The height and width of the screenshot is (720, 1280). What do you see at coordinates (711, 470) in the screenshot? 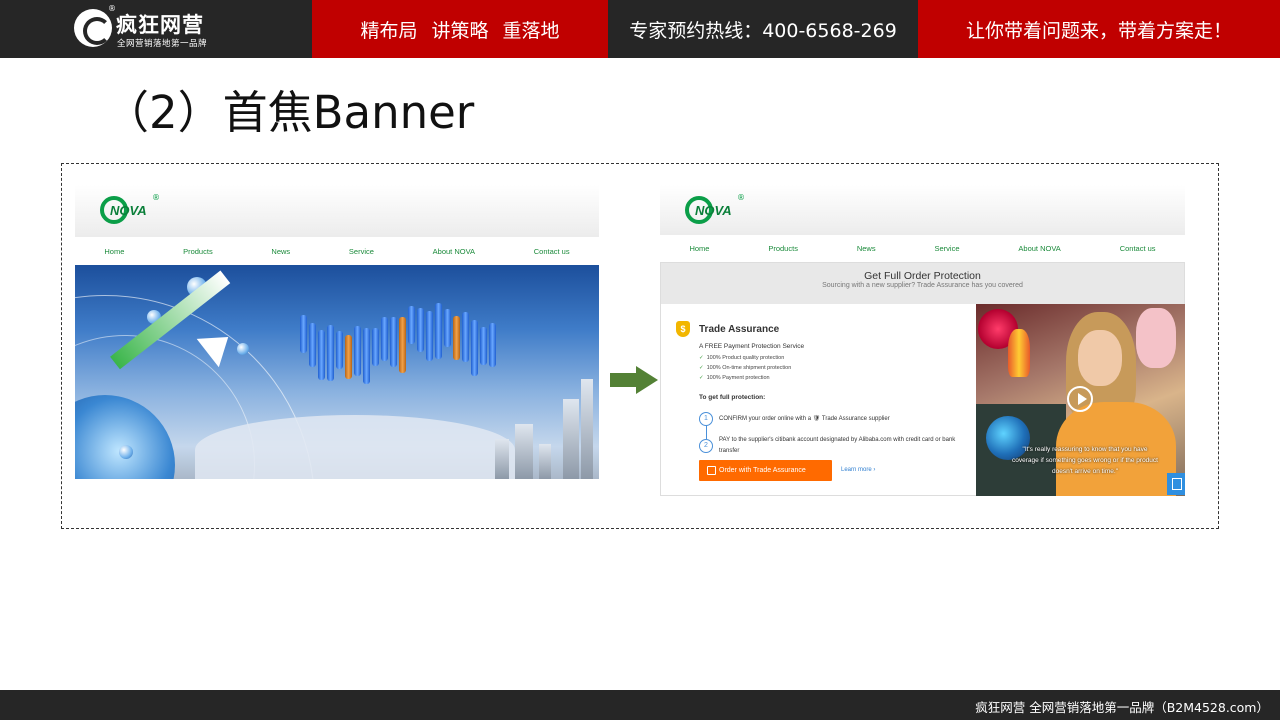
I see `order-icon` at bounding box center [711, 470].